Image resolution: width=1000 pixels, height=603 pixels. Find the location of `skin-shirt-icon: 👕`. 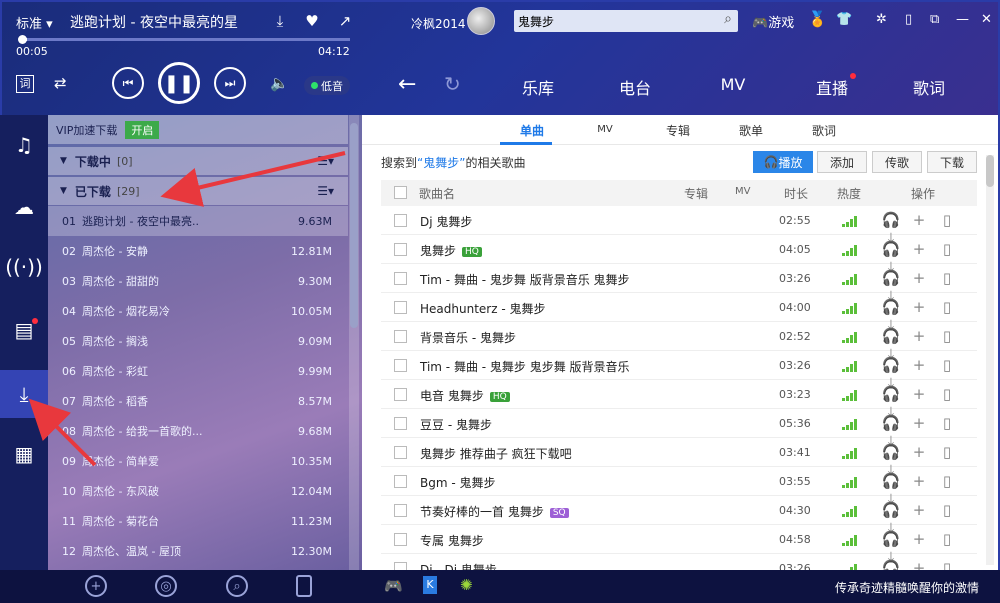

skin-shirt-icon: 👕 is located at coordinates (844, 19).